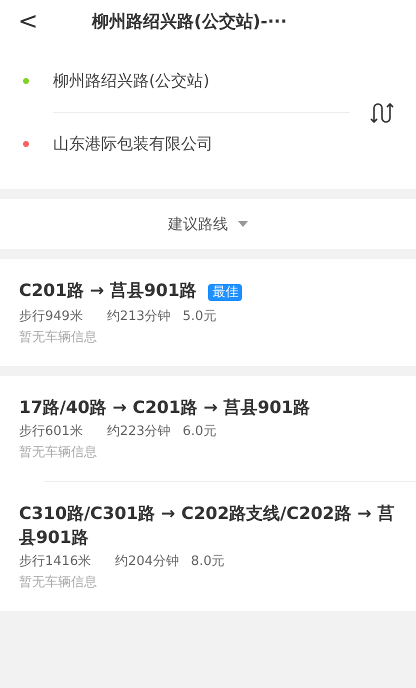 This screenshot has height=688, width=416. I want to click on stop-name: 山东港际包装有限公司, so click(133, 144).